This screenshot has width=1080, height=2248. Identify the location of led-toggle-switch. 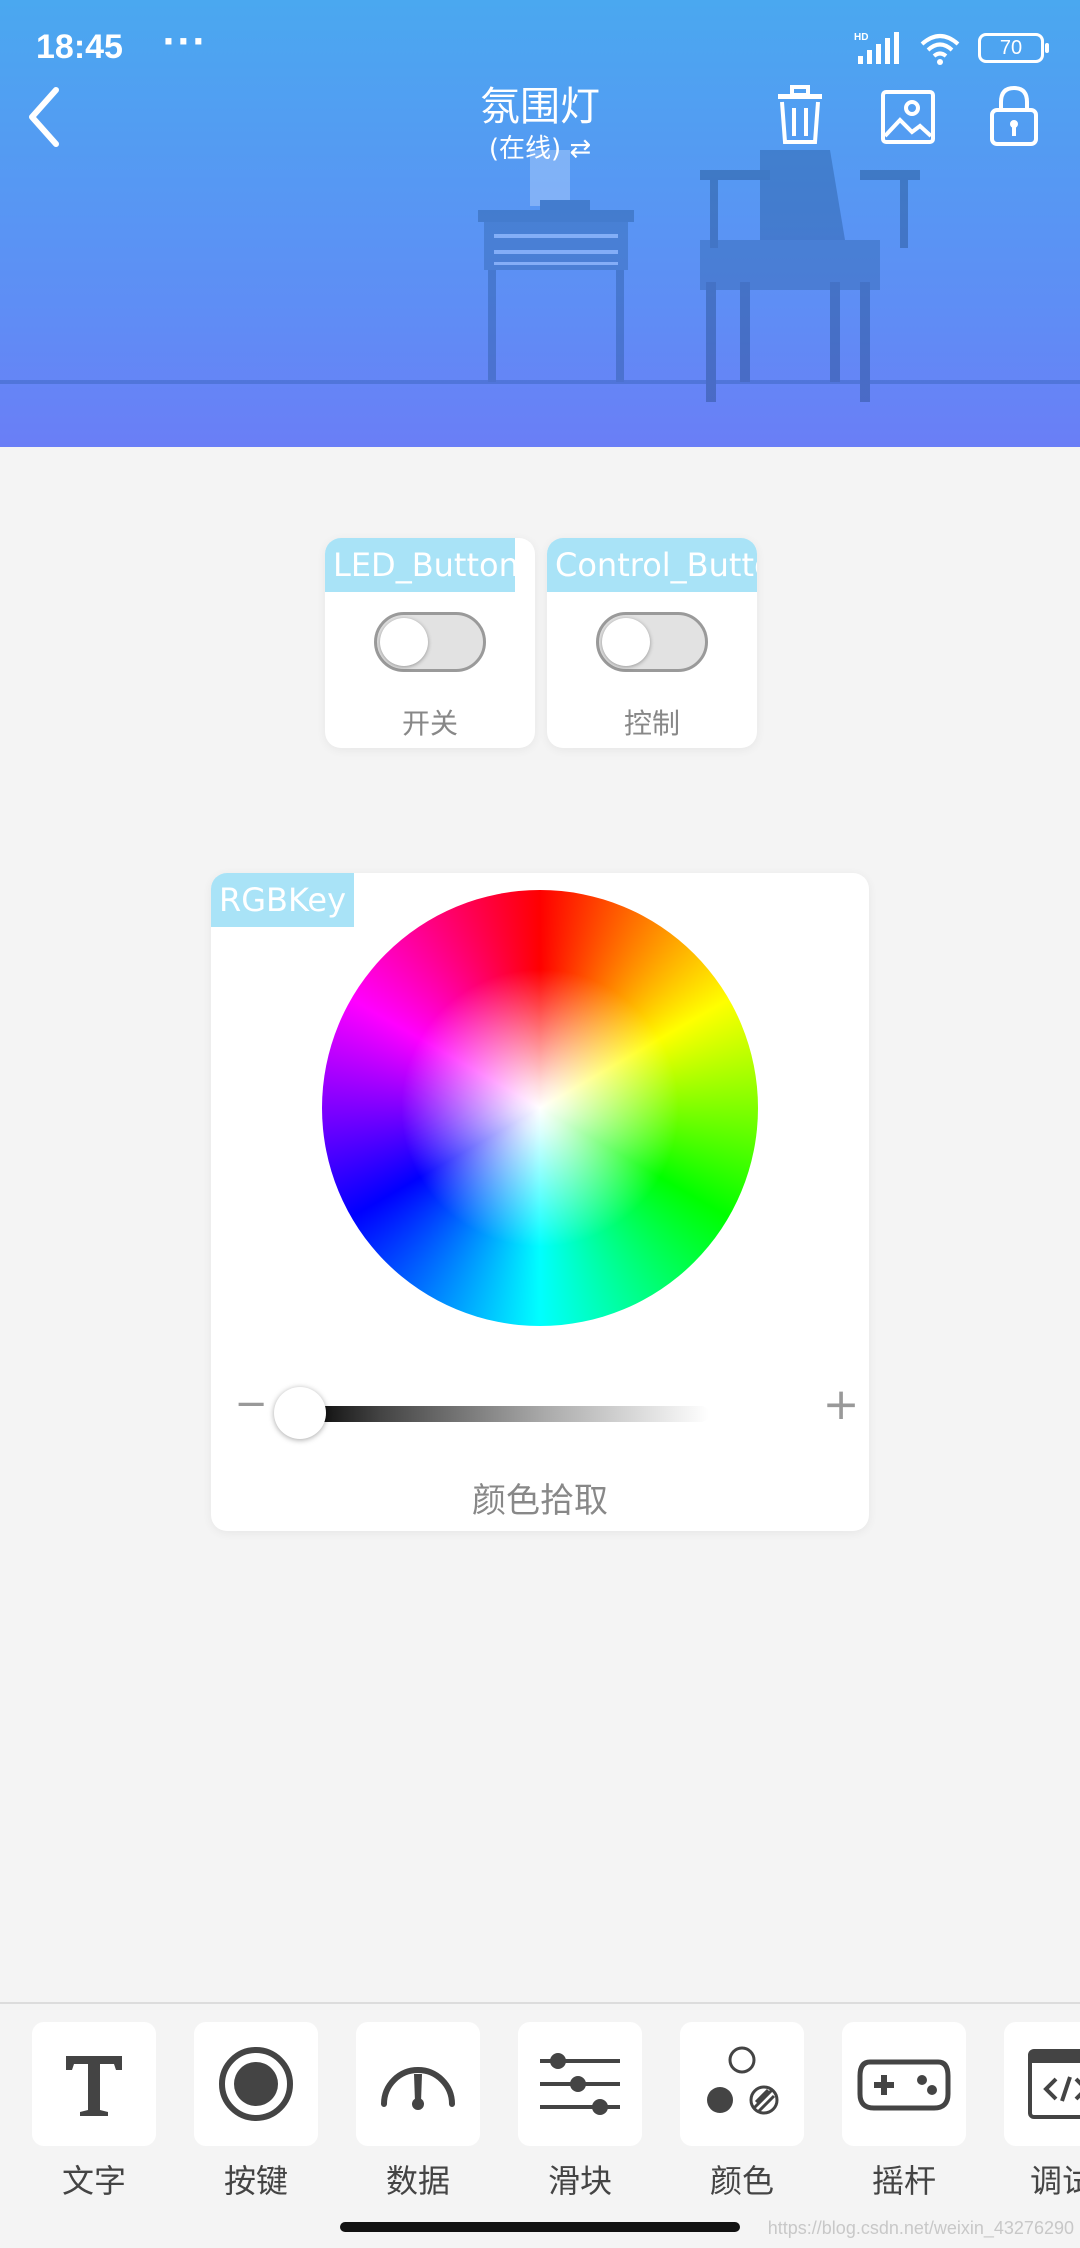
(430, 642).